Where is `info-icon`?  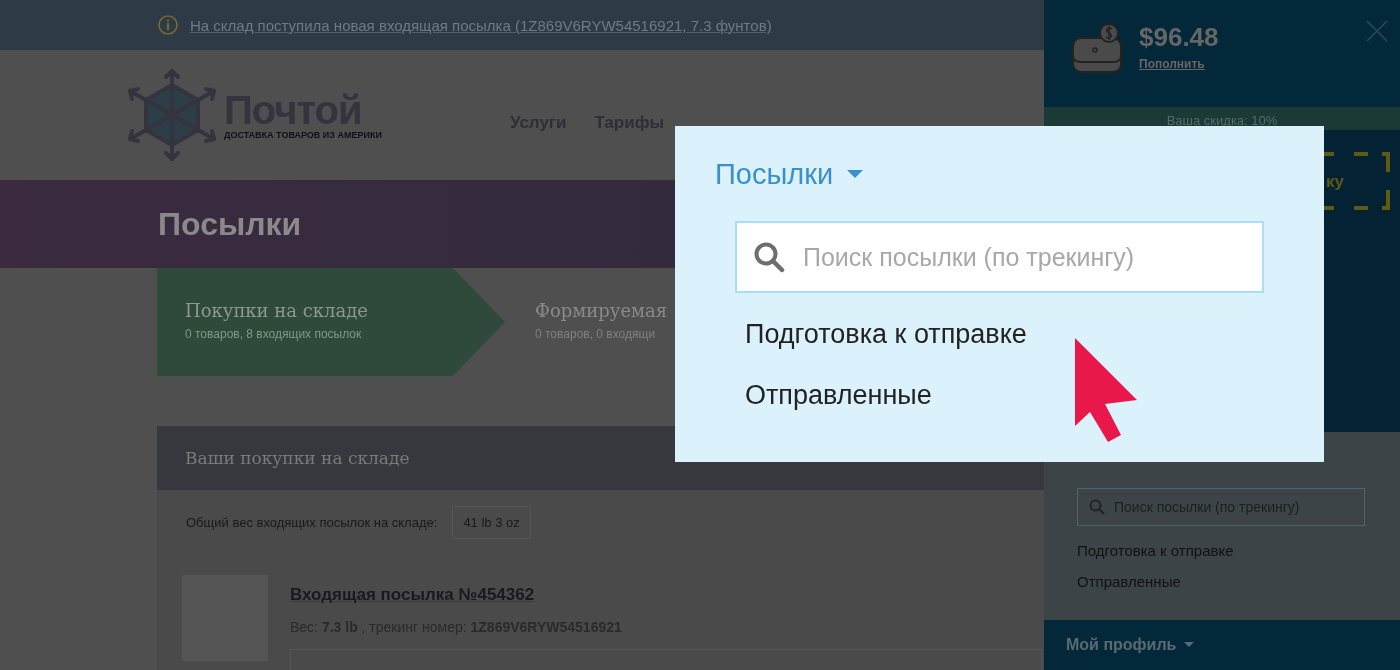 info-icon is located at coordinates (168, 25).